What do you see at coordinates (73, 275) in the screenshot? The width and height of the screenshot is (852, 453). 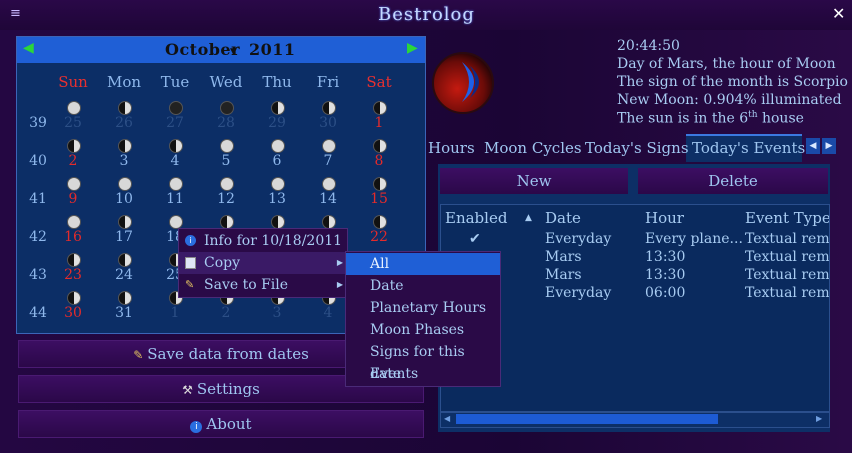 I see `calendar-day: 23` at bounding box center [73, 275].